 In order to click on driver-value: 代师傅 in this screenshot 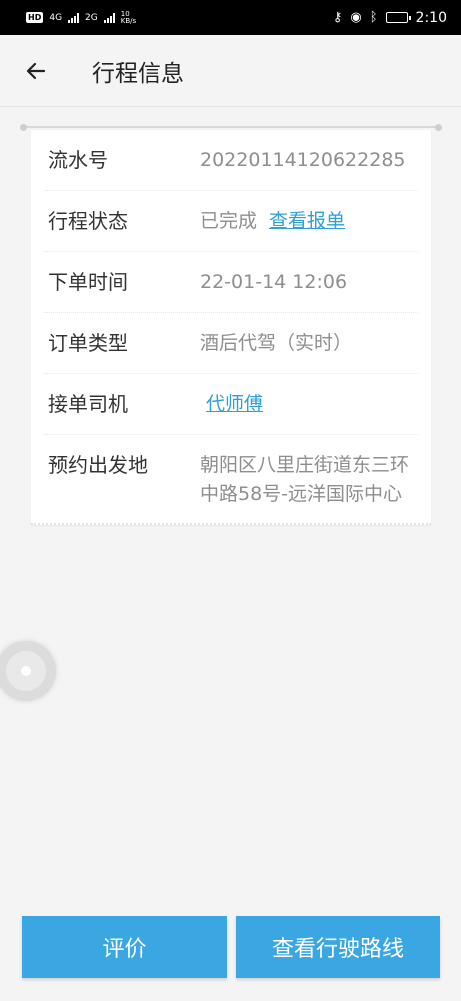, I will do `click(231, 404)`.